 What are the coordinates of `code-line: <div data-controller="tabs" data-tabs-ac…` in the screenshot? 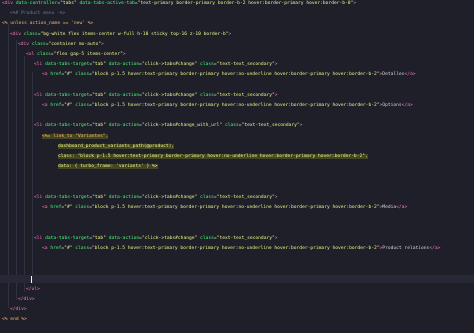 It's located at (237, 4).